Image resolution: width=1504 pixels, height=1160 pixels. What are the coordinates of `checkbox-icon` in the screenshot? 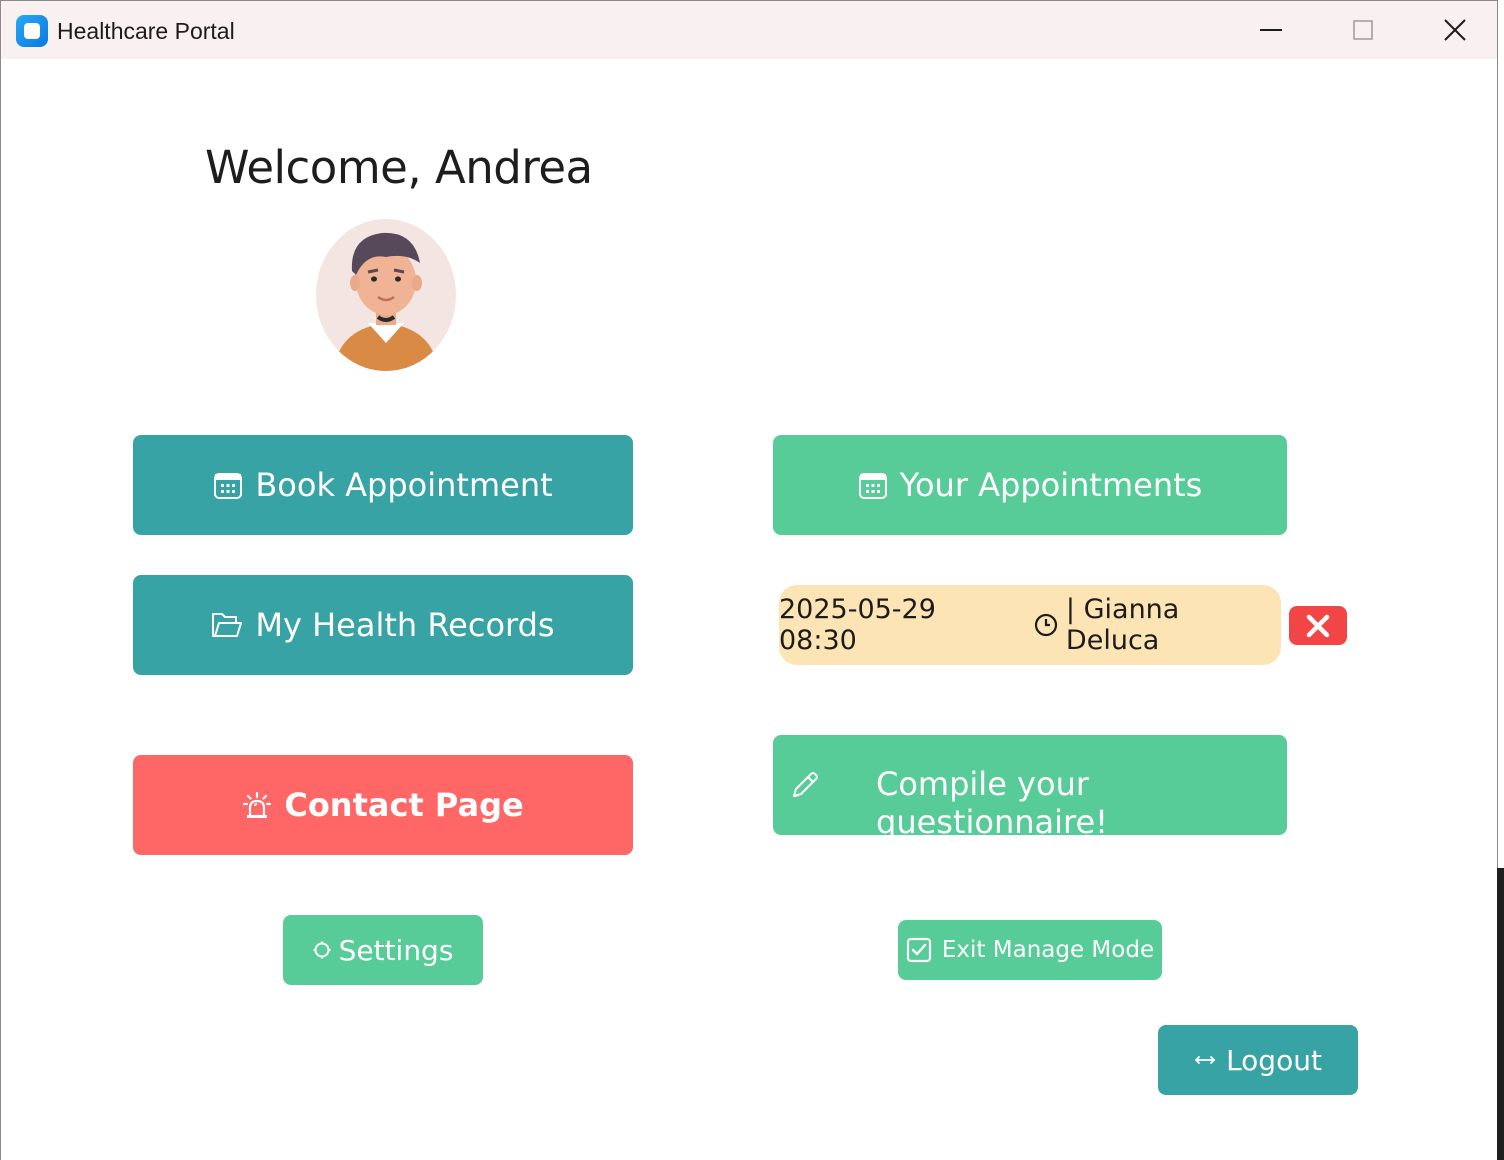 It's located at (919, 950).